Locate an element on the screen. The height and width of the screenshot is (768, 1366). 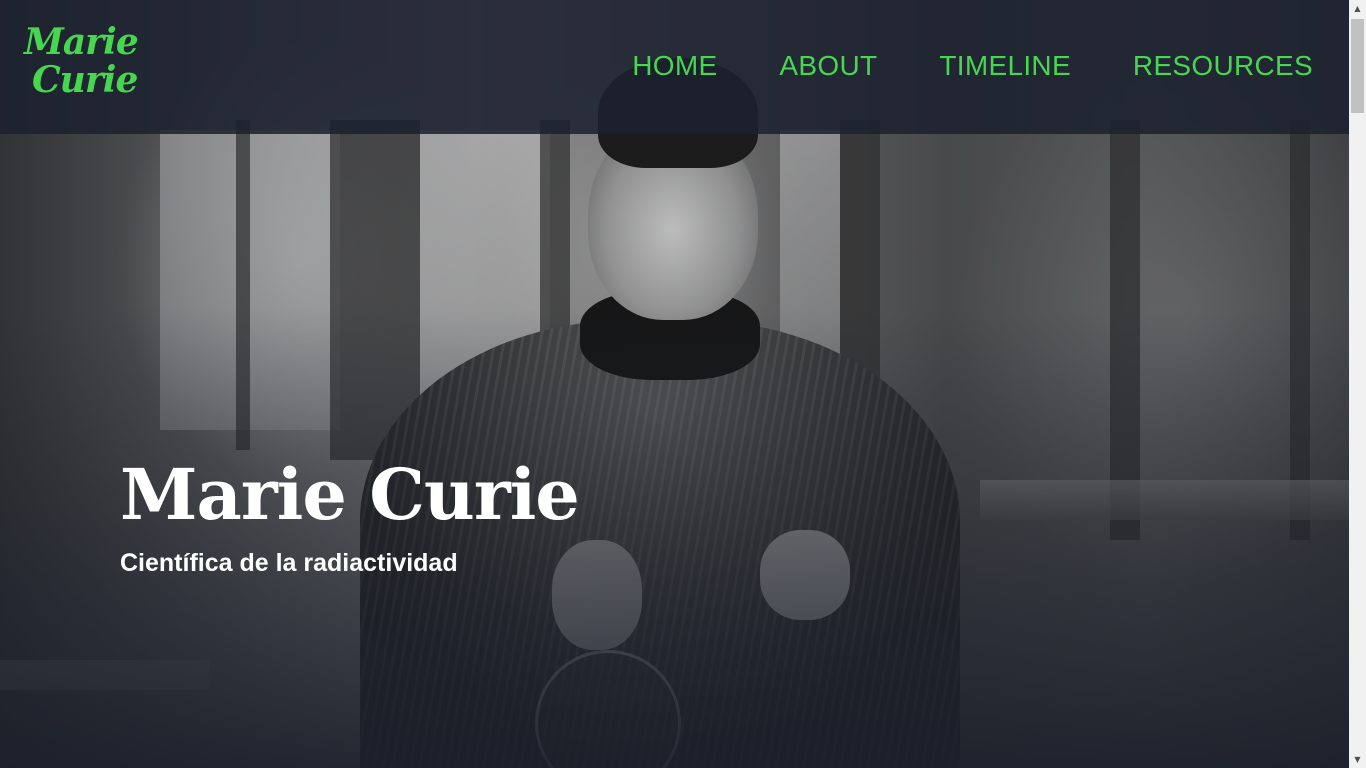
logo-line-1: Marie is located at coordinates (81, 42).